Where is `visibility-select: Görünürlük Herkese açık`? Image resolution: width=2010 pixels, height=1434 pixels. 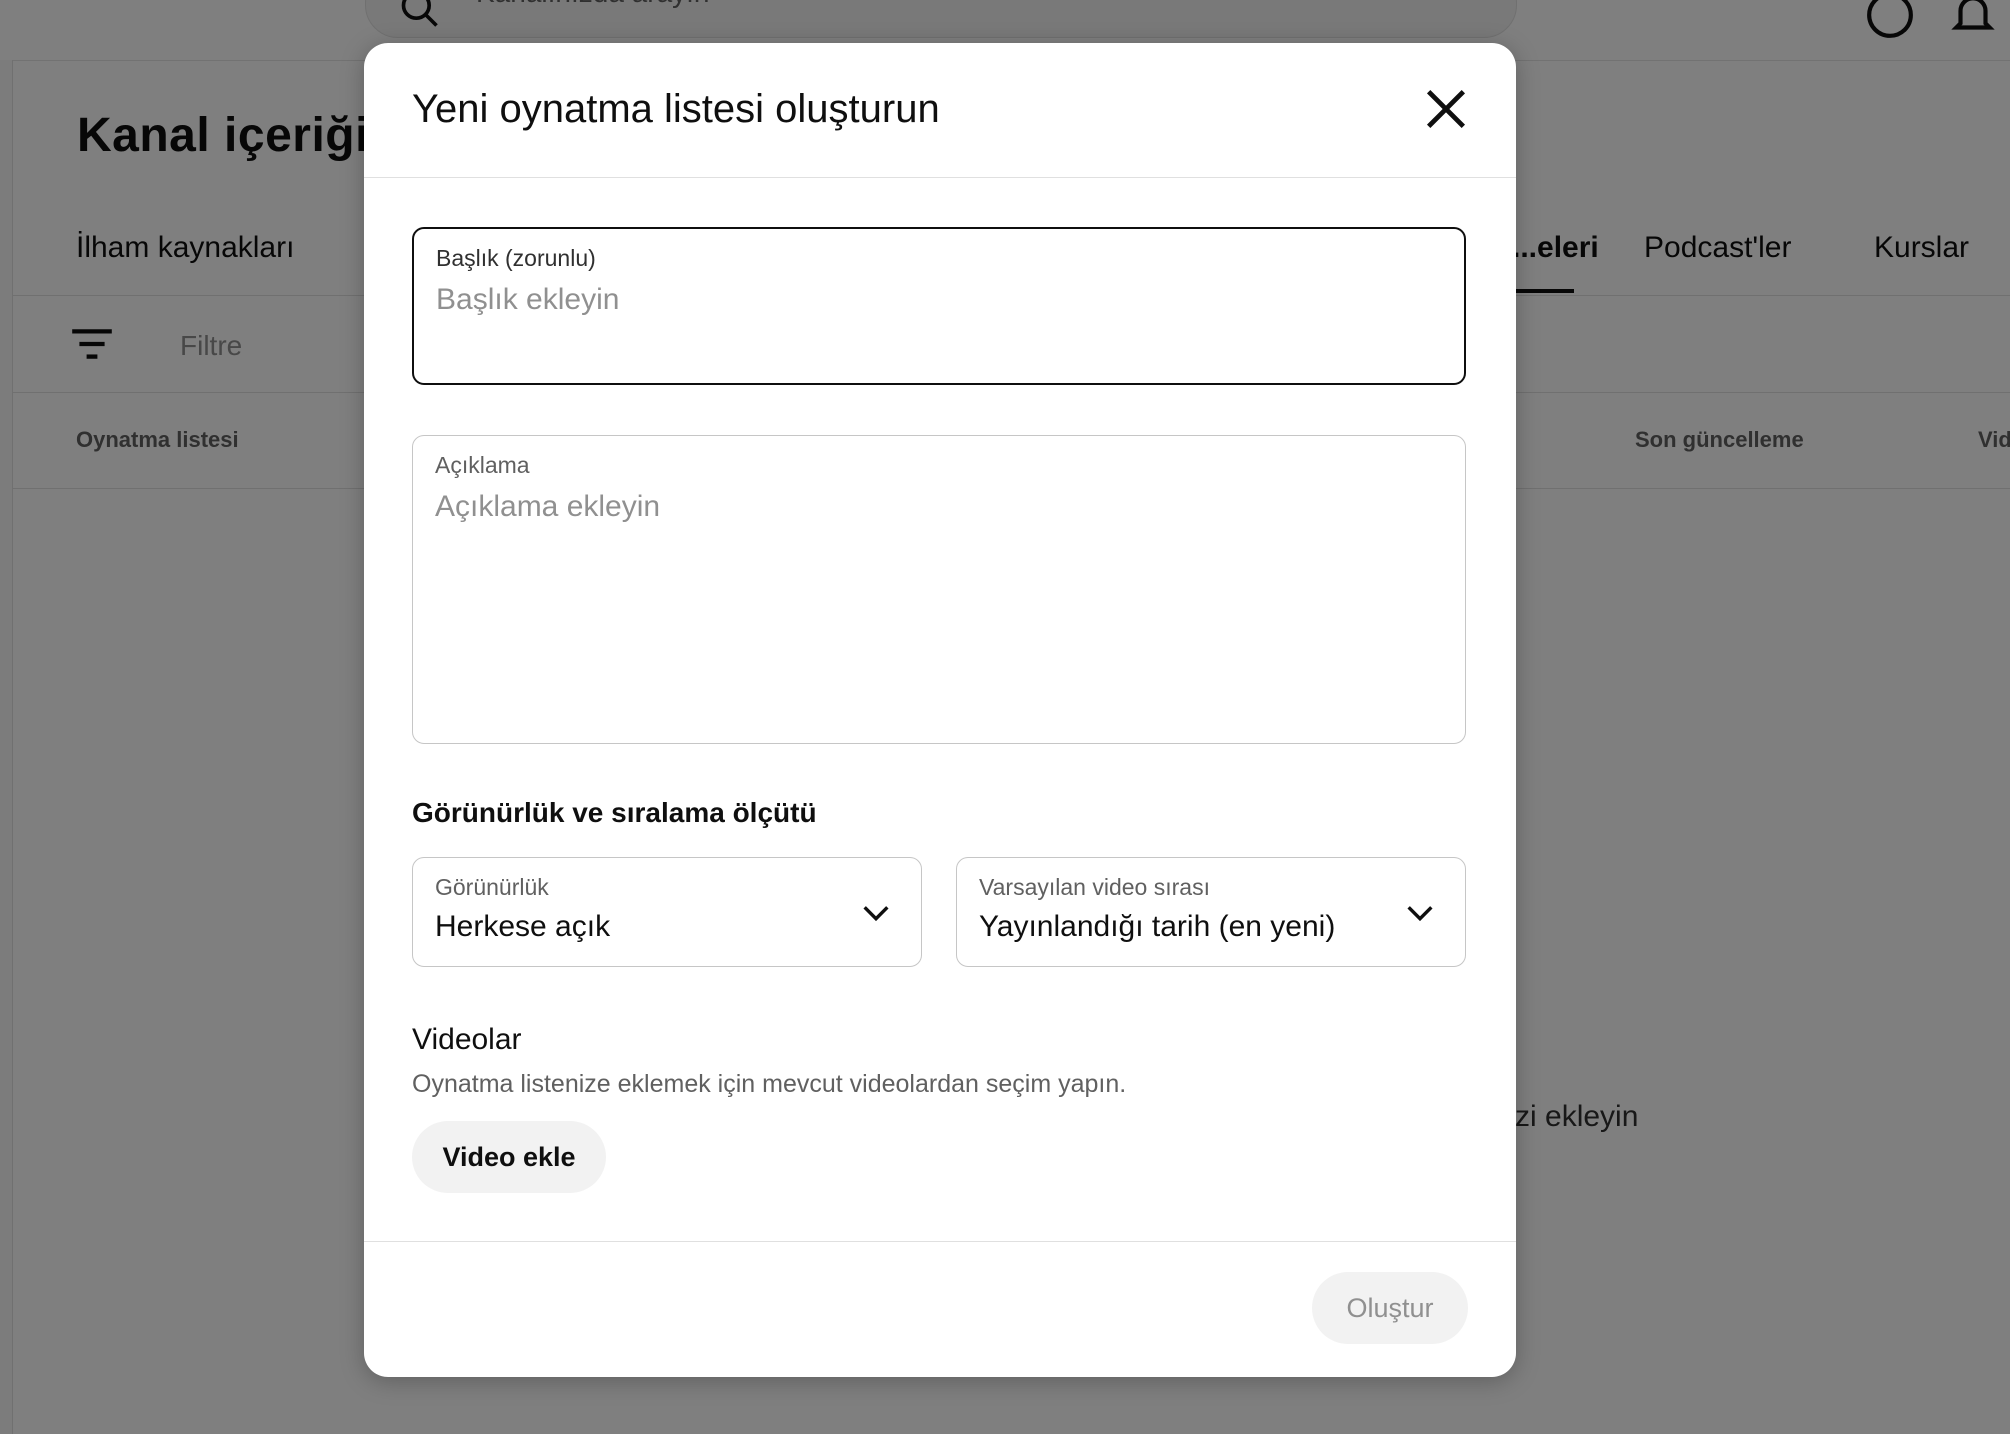 visibility-select: Görünürlük Herkese açık is located at coordinates (667, 912).